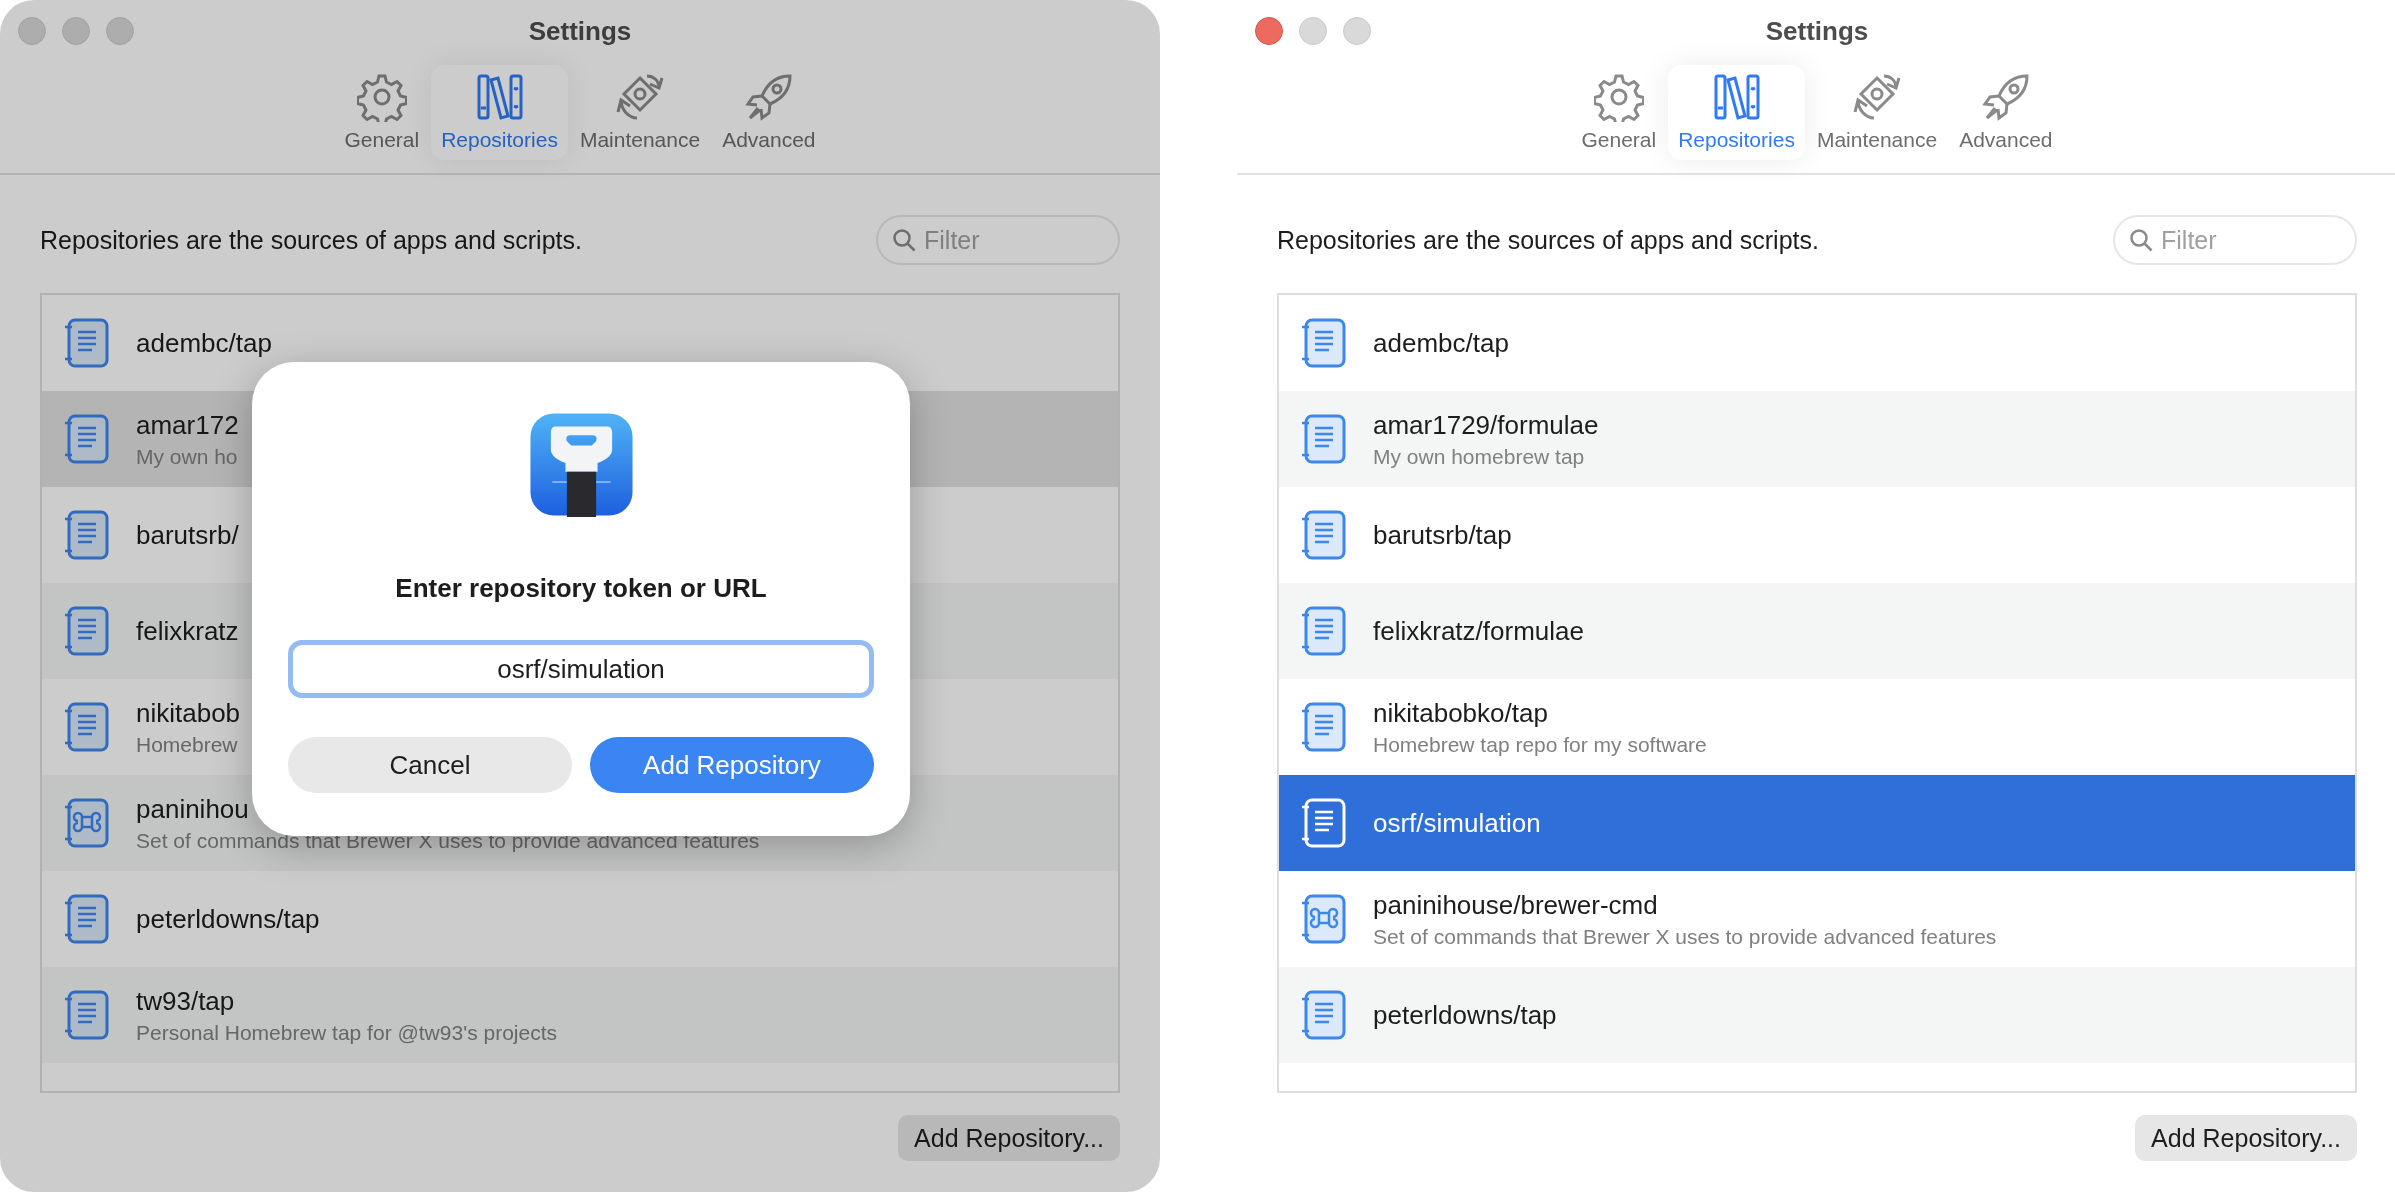 The width and height of the screenshot is (2395, 1200). Describe the element at coordinates (187, 631) in the screenshot. I see `repository-name: felixkratz` at that location.